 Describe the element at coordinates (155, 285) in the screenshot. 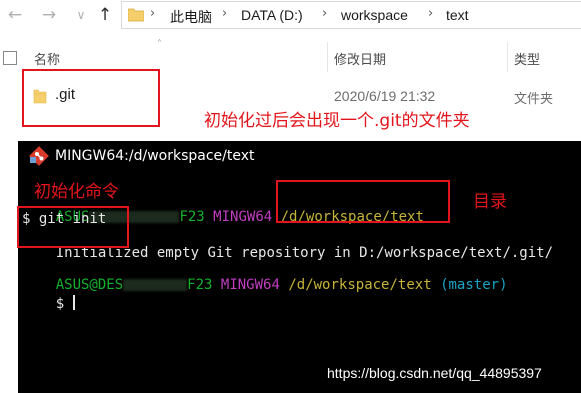

I see `redacted-hostname` at that location.